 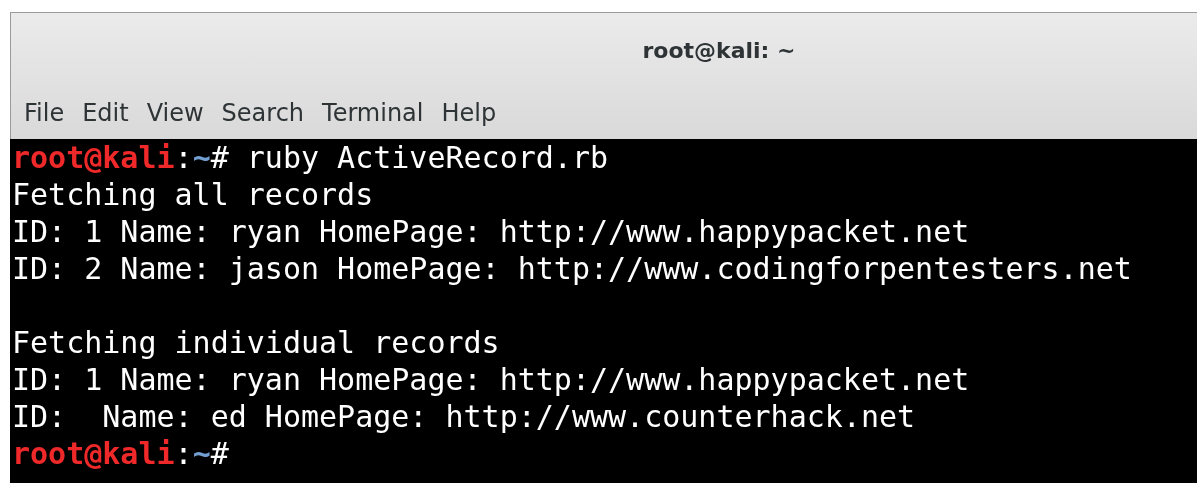 I want to click on output-line: ID: Name: ed HomePage: http://www.counterhack.net, so click(x=464, y=416).